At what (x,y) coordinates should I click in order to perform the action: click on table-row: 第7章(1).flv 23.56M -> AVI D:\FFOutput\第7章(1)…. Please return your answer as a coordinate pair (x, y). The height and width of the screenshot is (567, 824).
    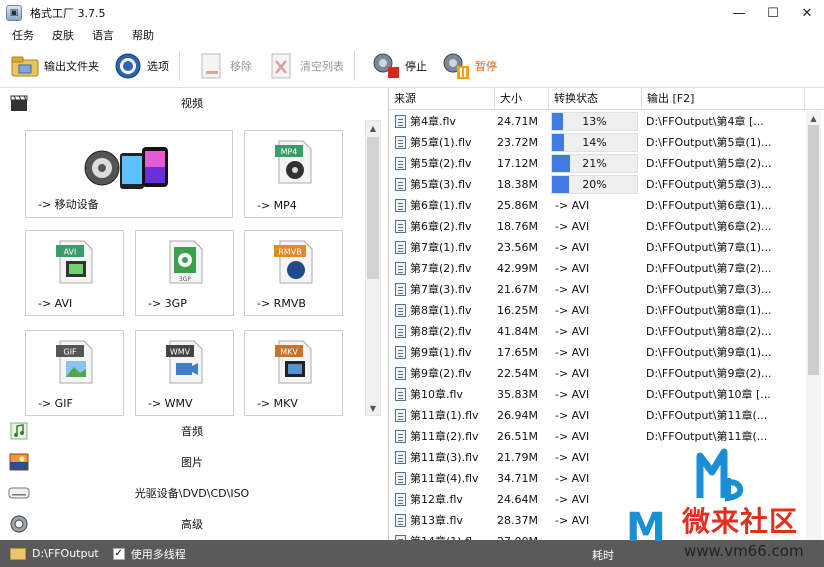
    Looking at the image, I should click on (597, 247).